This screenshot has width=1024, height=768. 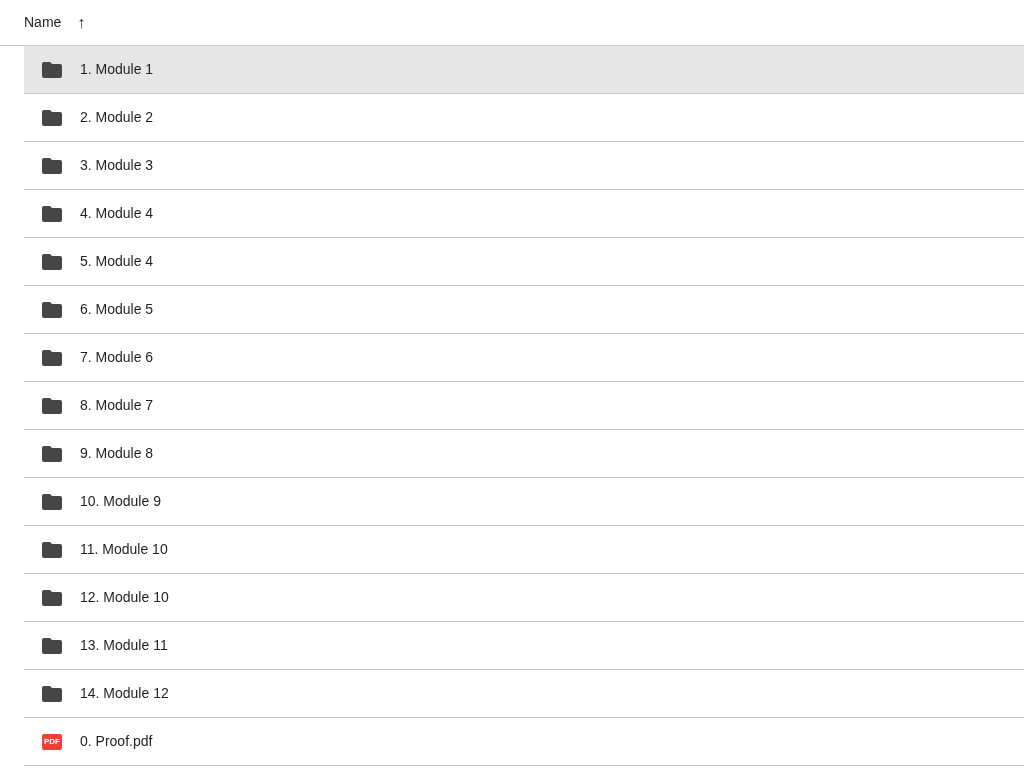 What do you see at coordinates (117, 405) in the screenshot?
I see `file-name: 8. Module 7` at bounding box center [117, 405].